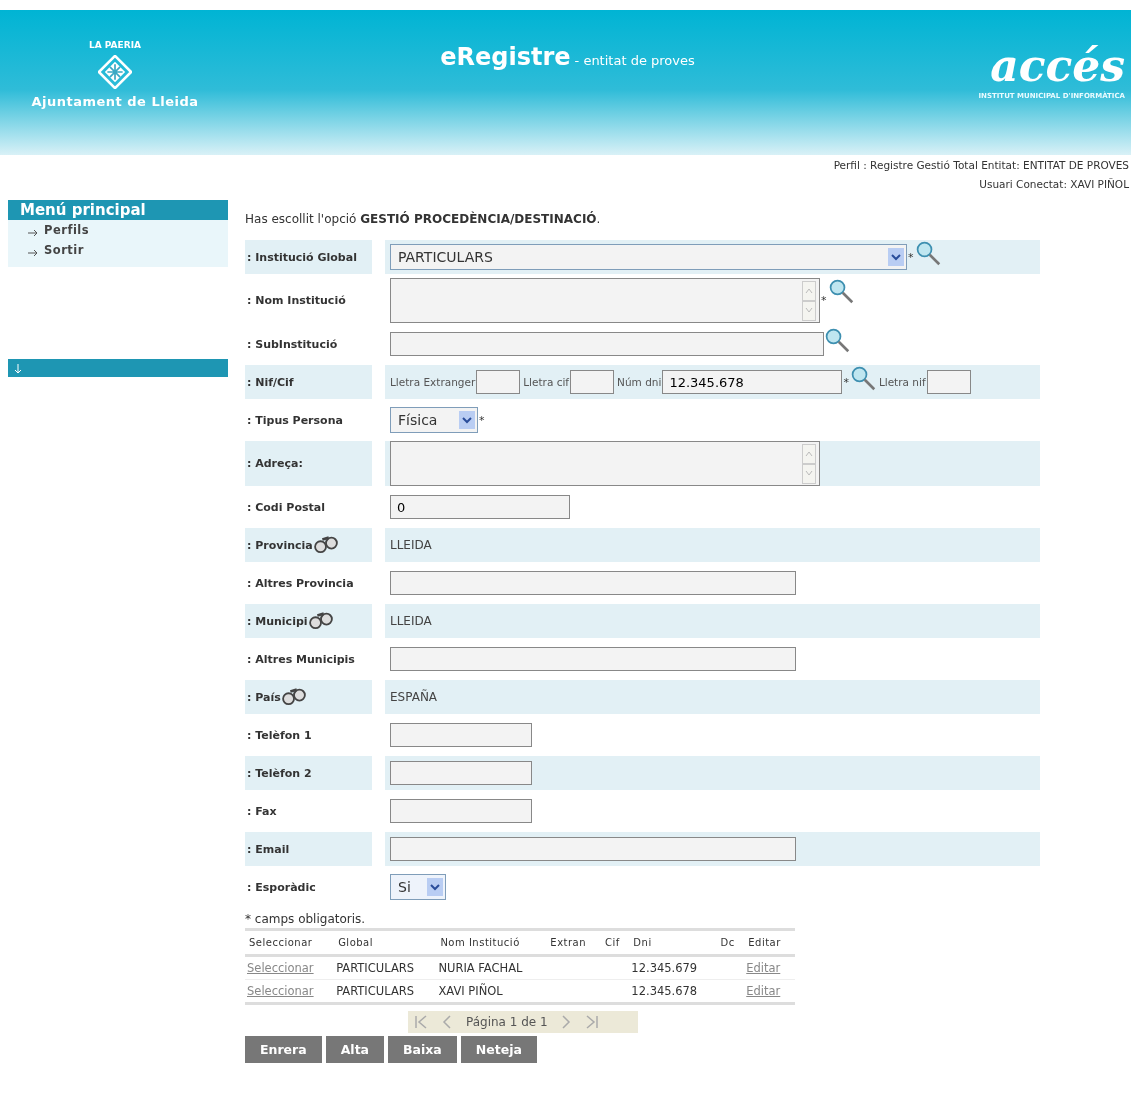 The width and height of the screenshot is (1131, 1118). What do you see at coordinates (648, 257) in the screenshot?
I see `dropdown: PARTICULARS` at bounding box center [648, 257].